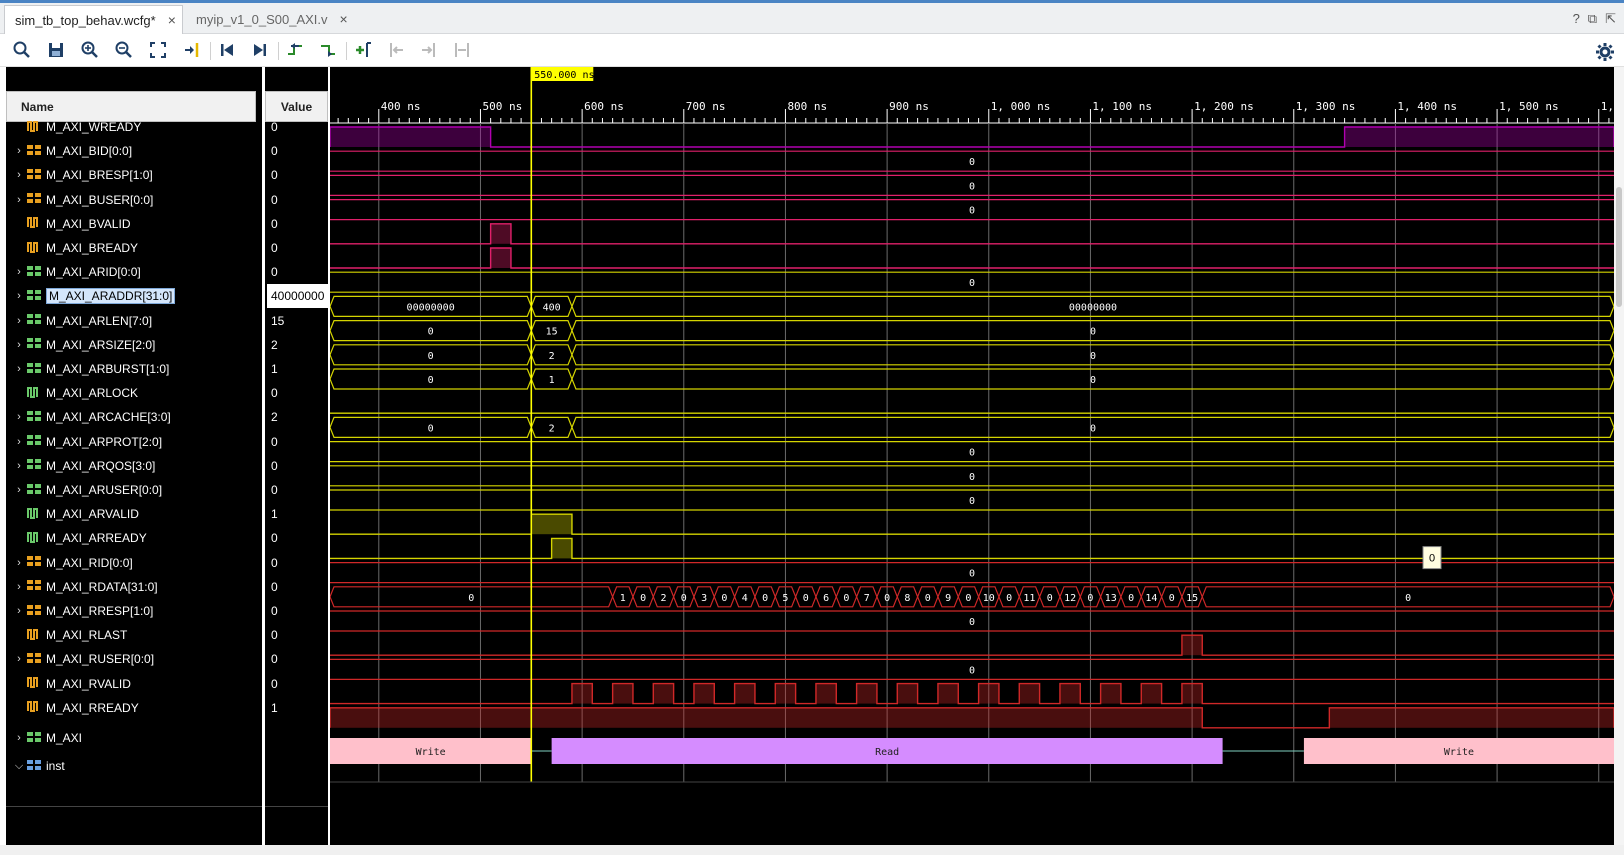  I want to click on wave-m-axi-aruser-0-0: 0, so click(972, 500).